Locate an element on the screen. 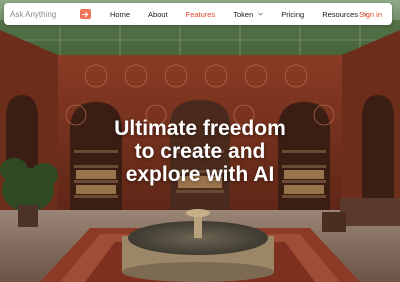  nav-link-token: Token is located at coordinates (248, 14).